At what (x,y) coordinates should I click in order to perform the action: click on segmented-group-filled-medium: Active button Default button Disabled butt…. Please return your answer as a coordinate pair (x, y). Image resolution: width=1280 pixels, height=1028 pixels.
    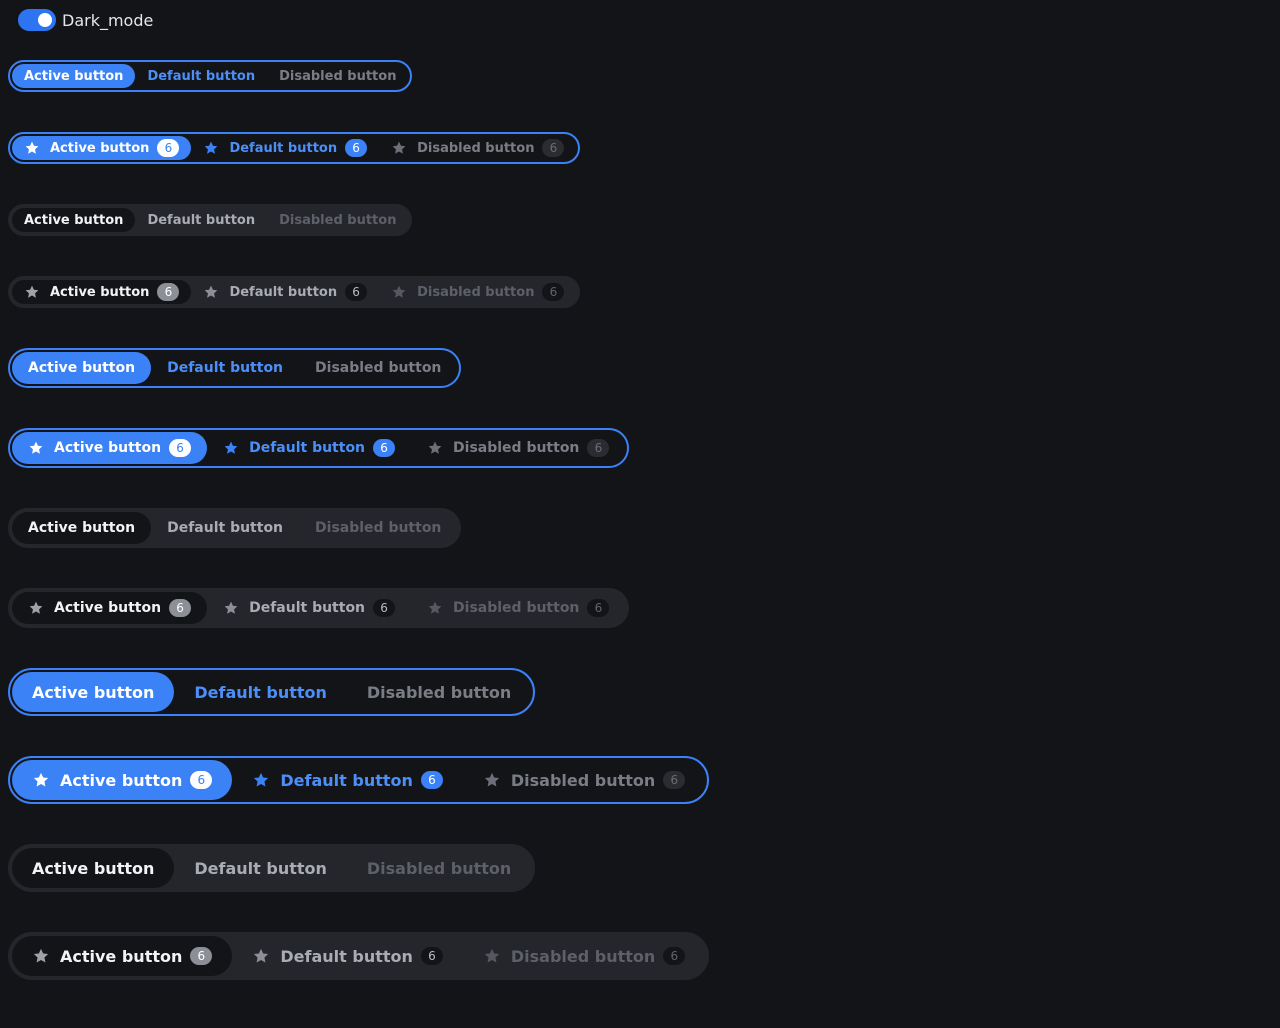
    Looking at the image, I should click on (235, 528).